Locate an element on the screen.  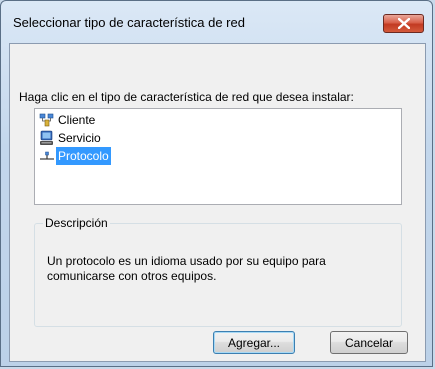
list-item-protocolo: Protocolo is located at coordinates (75, 156).